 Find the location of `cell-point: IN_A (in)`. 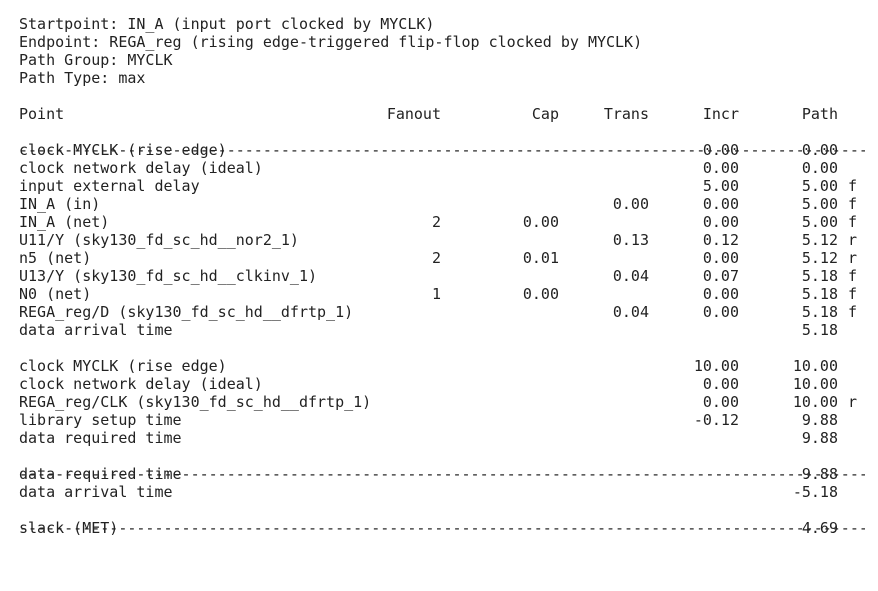

cell-point: IN_A (in) is located at coordinates (60, 204).